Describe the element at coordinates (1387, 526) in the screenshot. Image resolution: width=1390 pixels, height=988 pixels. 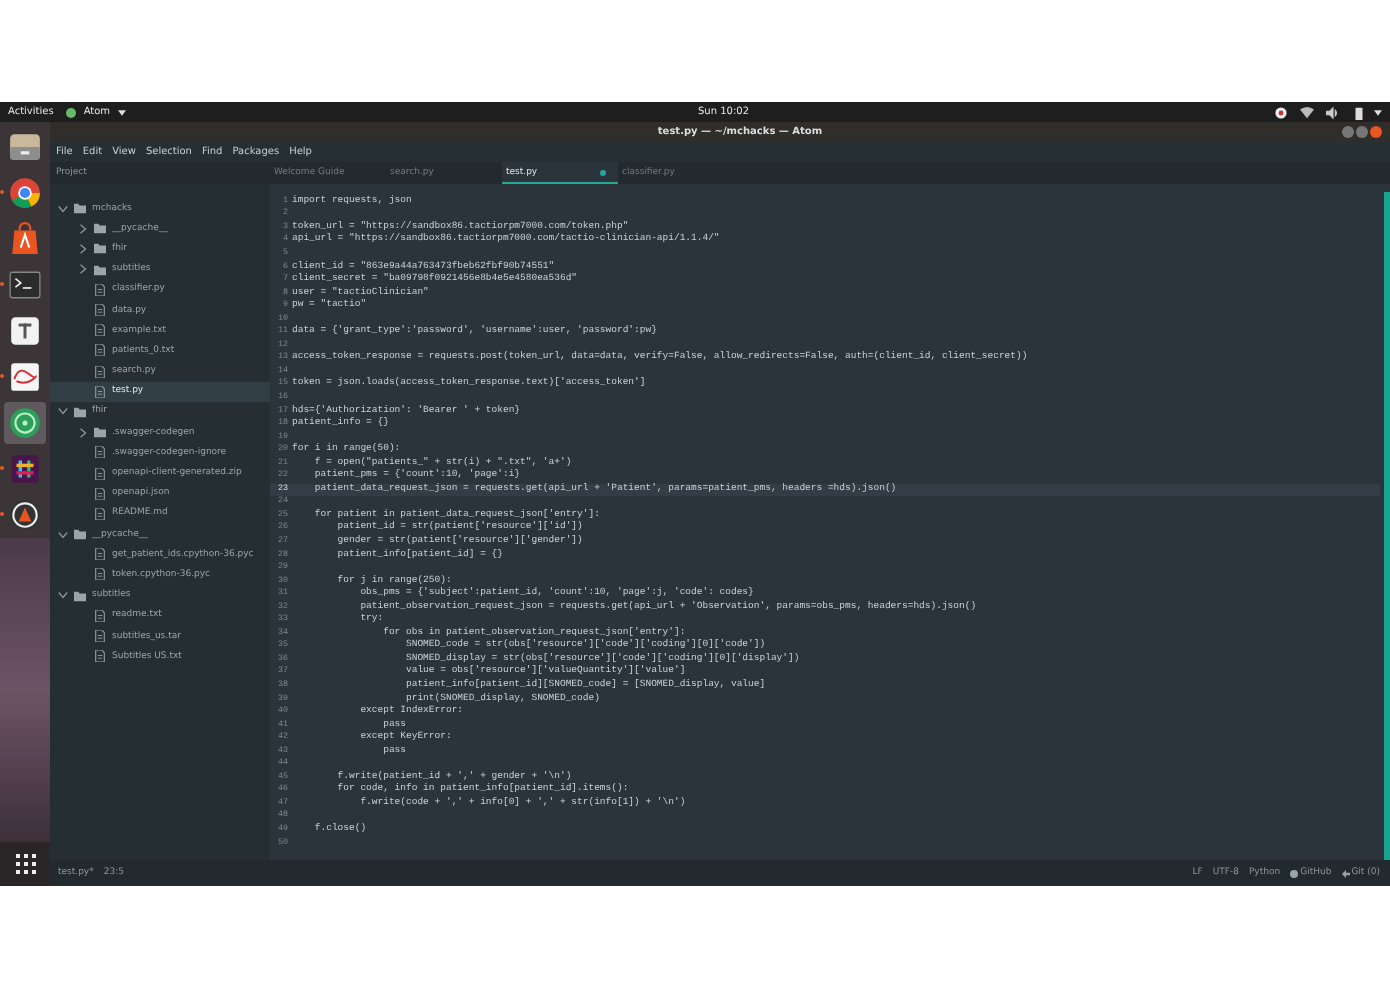
I see `scrollbar` at that location.